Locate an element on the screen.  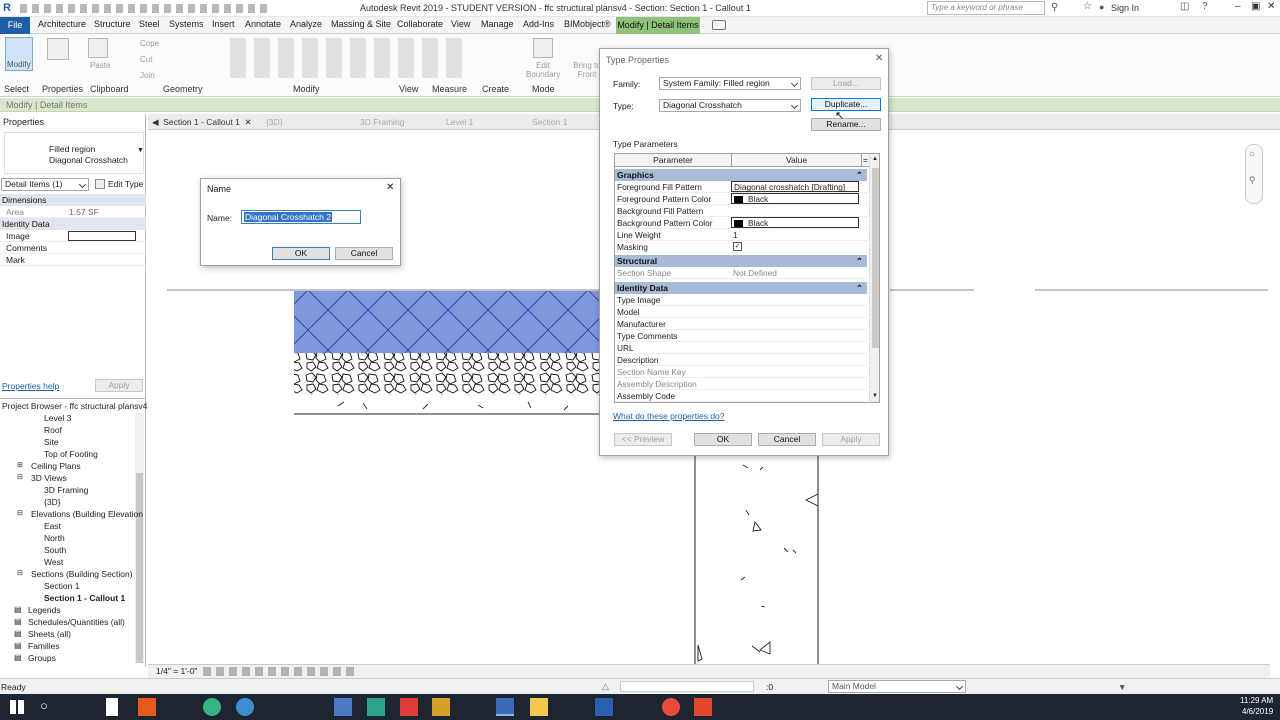
collapse-icon: ⊟ is located at coordinates (20, 573).